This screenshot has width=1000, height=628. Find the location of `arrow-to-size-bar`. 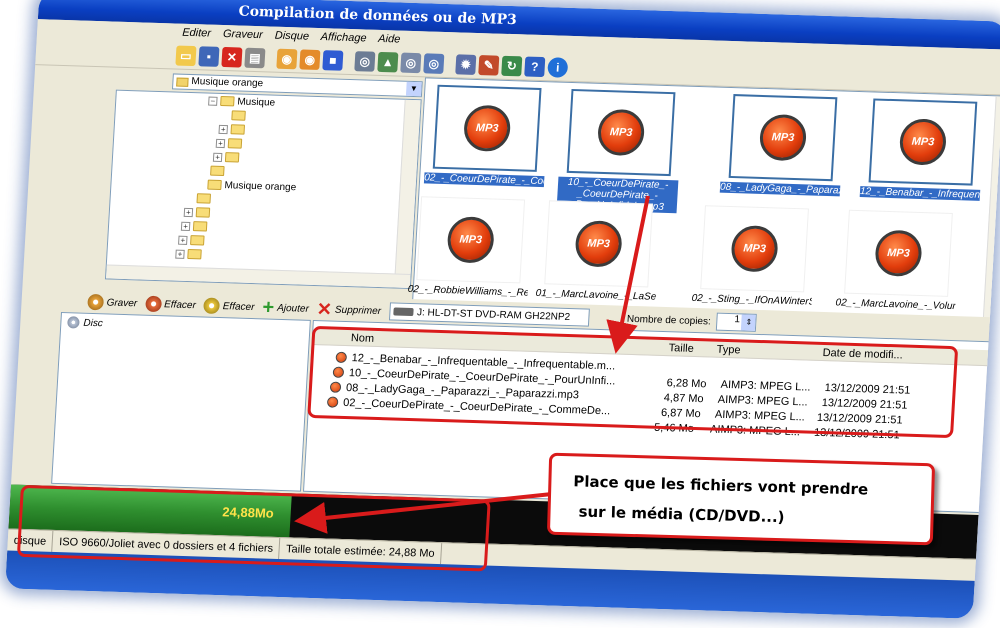

arrow-to-size-bar is located at coordinates (423, 513).